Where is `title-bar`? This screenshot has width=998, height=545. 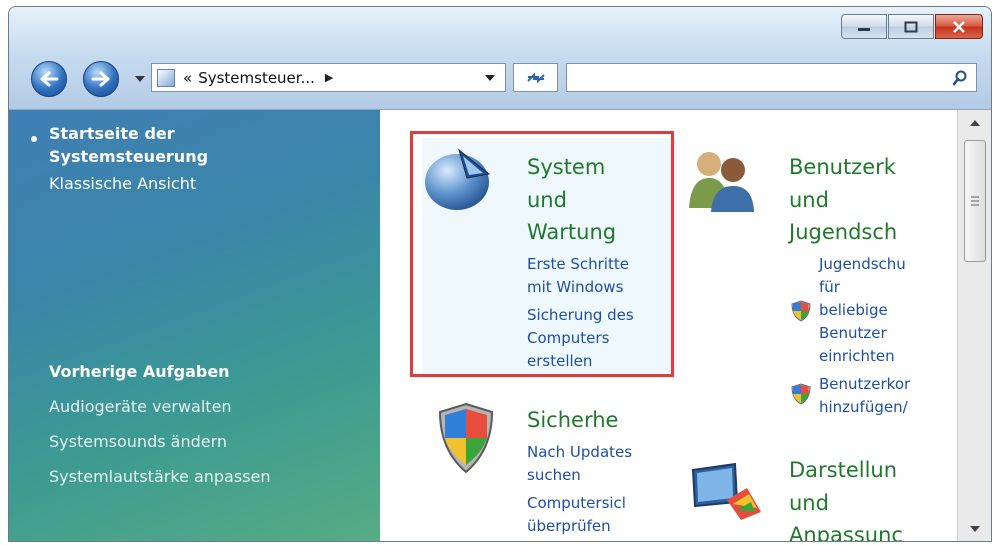 title-bar is located at coordinates (500, 29).